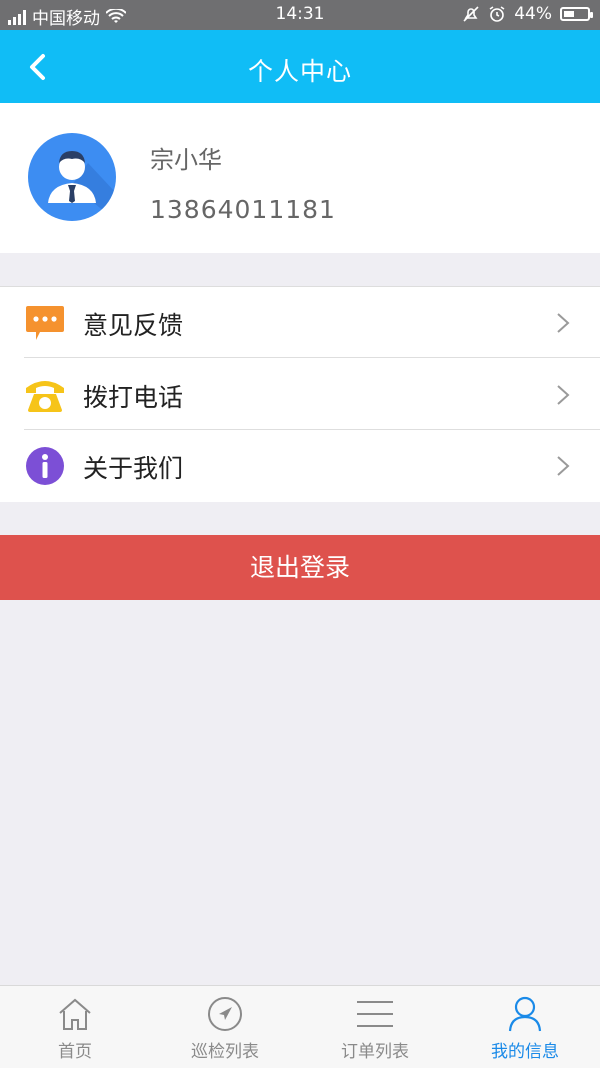 The image size is (600, 1068). Describe the element at coordinates (299, 71) in the screenshot. I see `page-title: 个人中心` at that location.